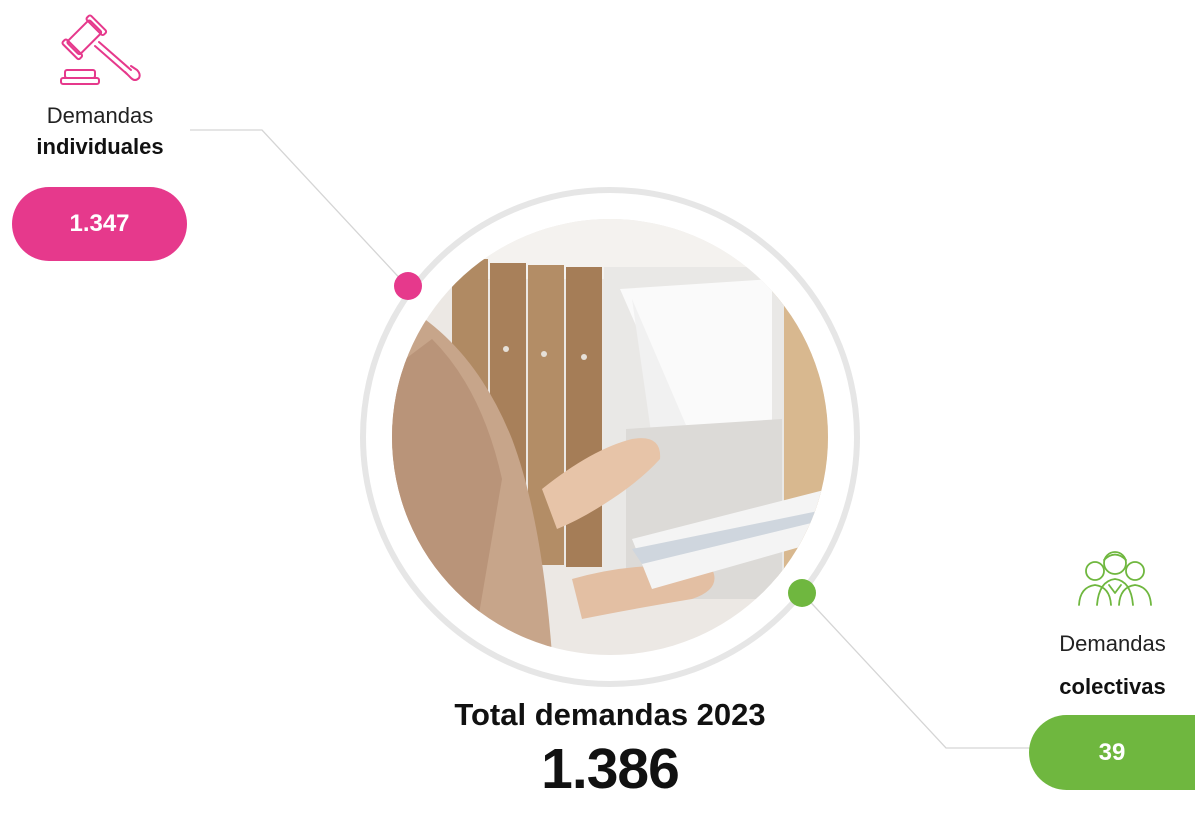 The width and height of the screenshot is (1195, 822). Describe the element at coordinates (610, 769) in the screenshot. I see `total-value: 1.386` at that location.